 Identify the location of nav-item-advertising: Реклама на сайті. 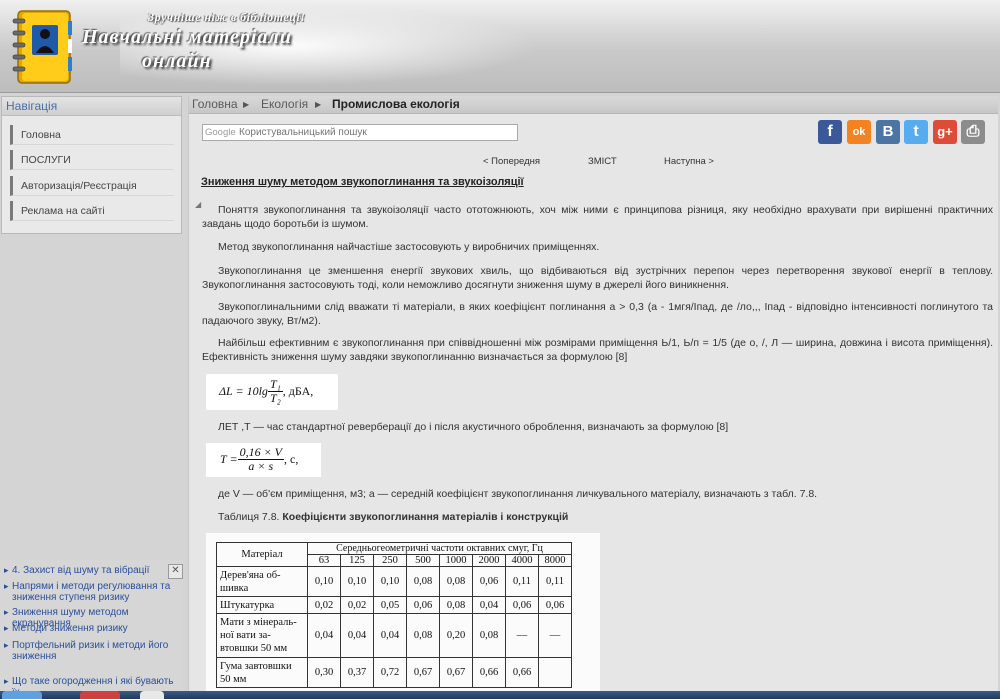
(92, 211).